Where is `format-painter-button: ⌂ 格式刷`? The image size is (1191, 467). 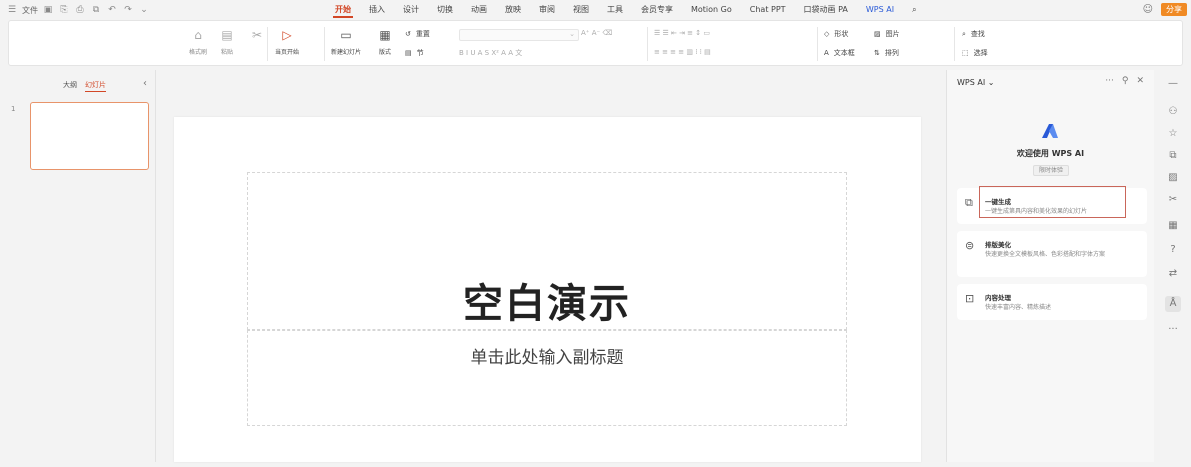 format-painter-button: ⌂ 格式刷 is located at coordinates (198, 38).